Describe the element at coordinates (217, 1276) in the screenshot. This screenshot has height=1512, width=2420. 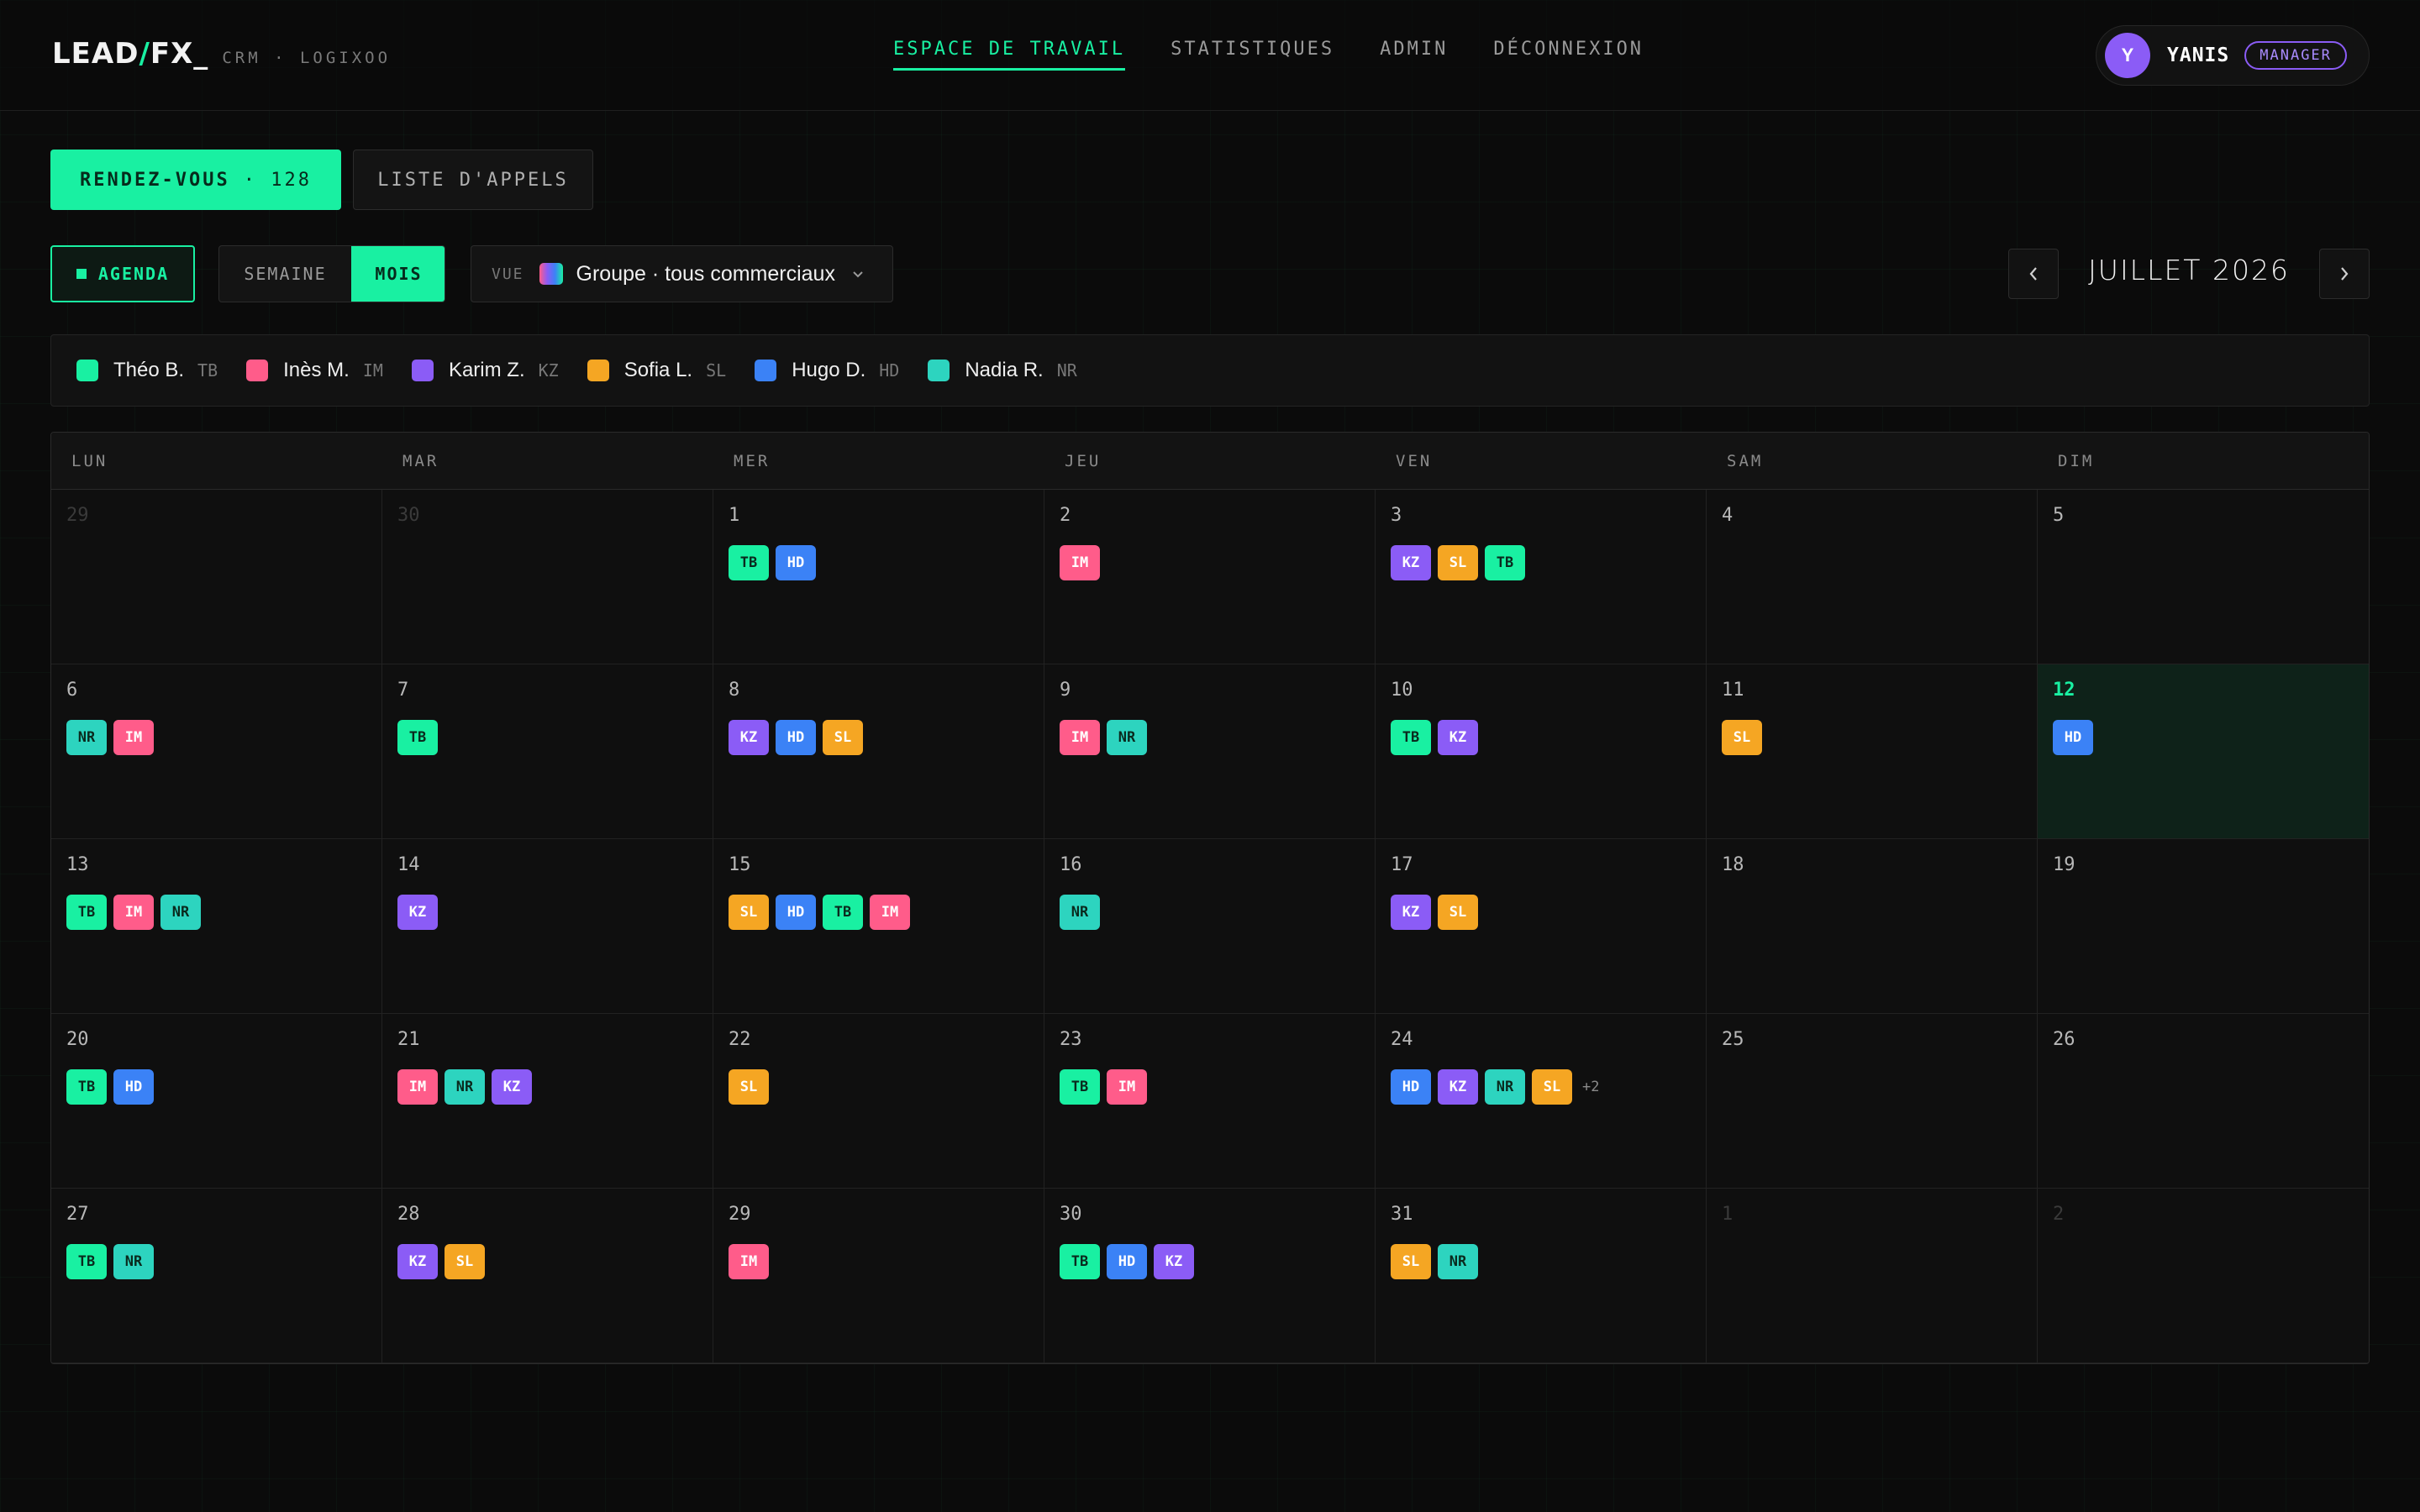
I see `day-cell: 27 TB NR` at that location.